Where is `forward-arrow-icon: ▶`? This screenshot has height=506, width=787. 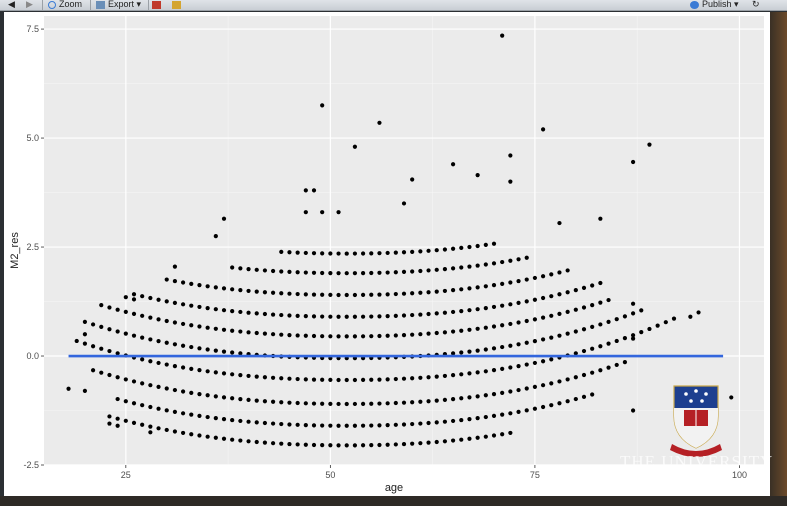 forward-arrow-icon: ▶ is located at coordinates (29, 5).